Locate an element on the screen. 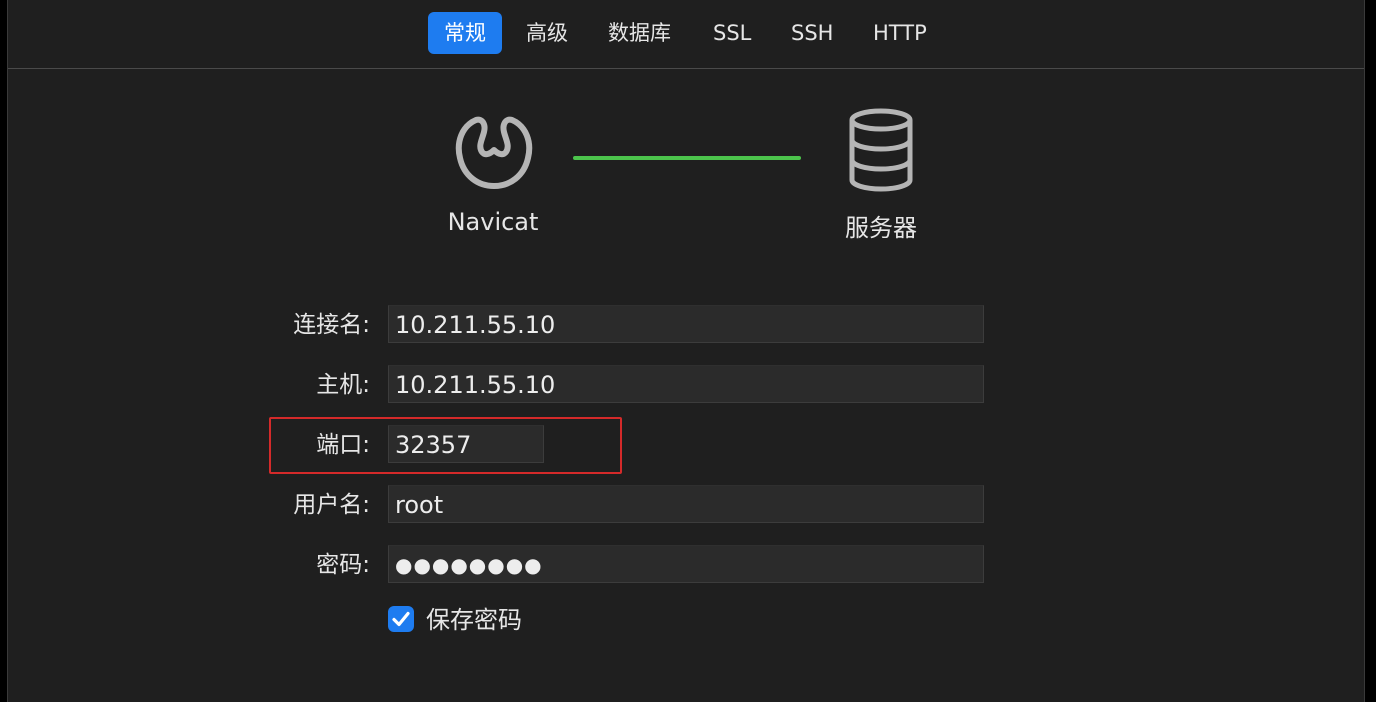  password-label: 密码: is located at coordinates (343, 565).